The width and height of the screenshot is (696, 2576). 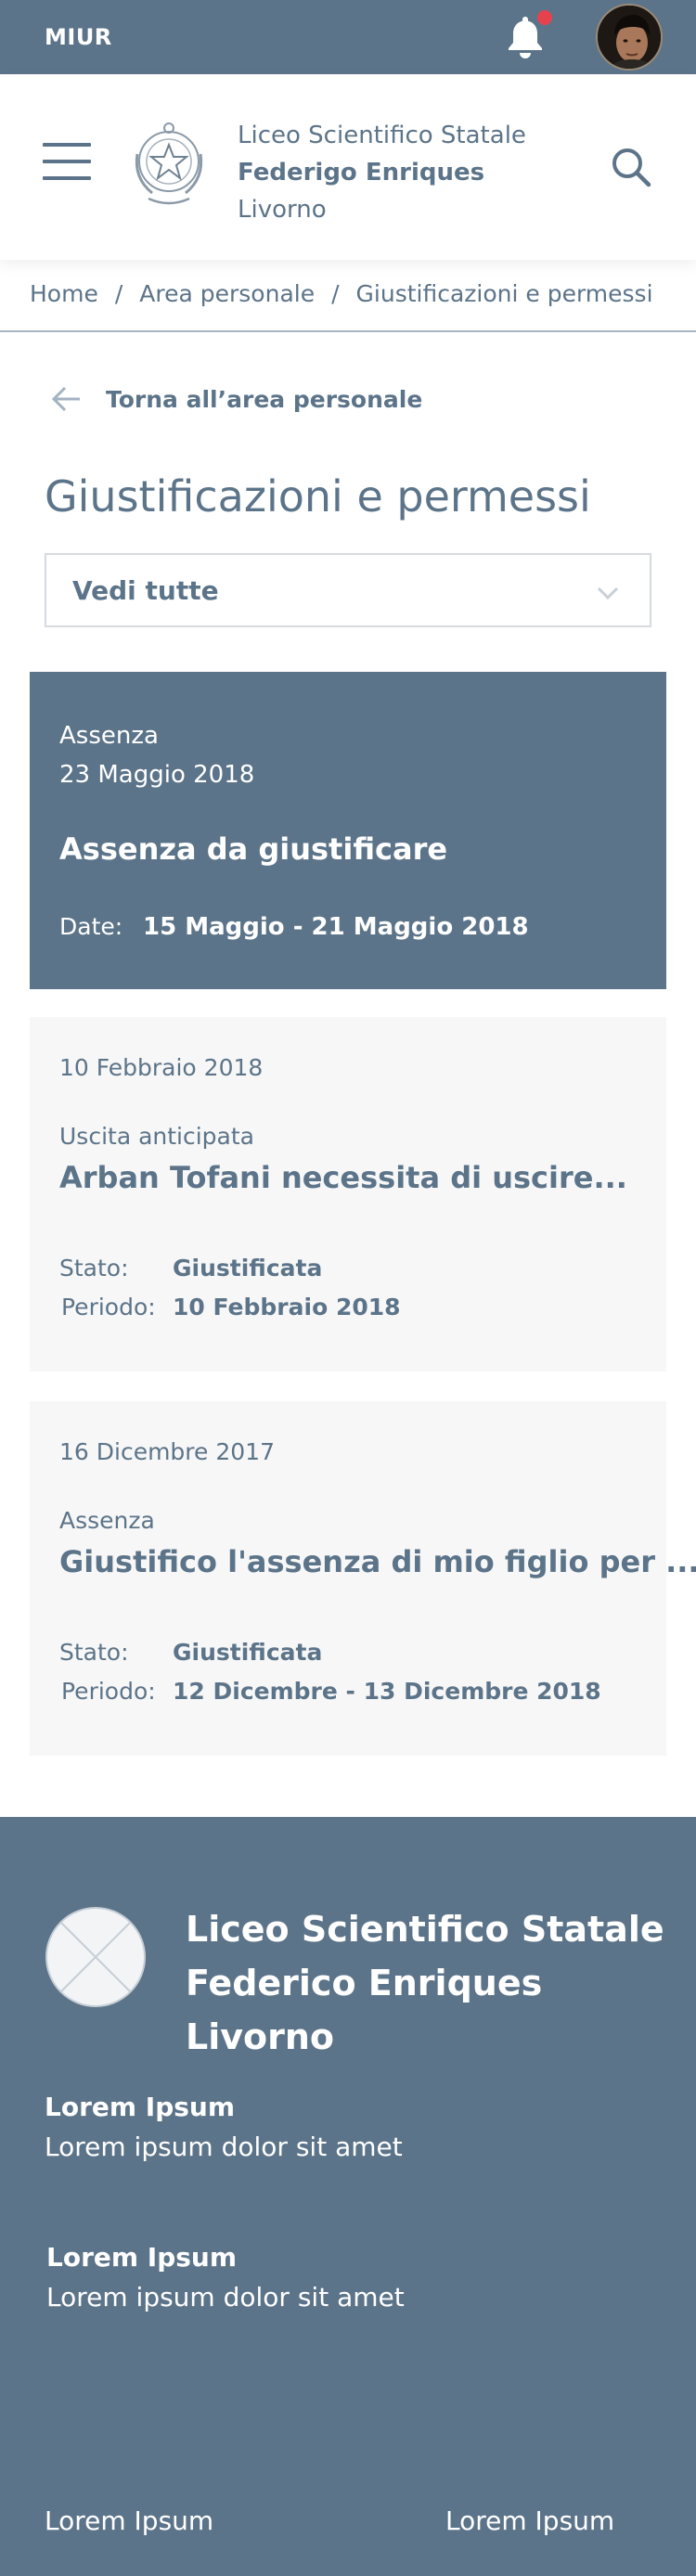 What do you see at coordinates (387, 1691) in the screenshot?
I see `card-period-value: 12 Dicembre - 13 Dicembre 2018` at bounding box center [387, 1691].